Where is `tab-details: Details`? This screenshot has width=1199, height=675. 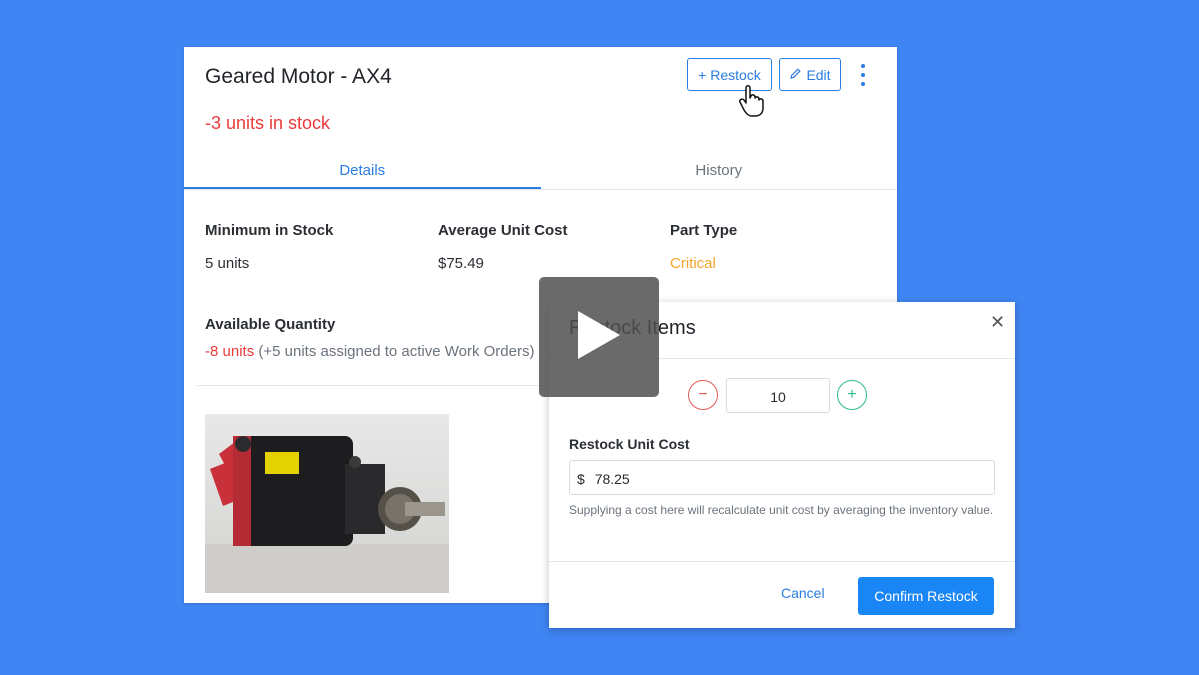
tab-details: Details is located at coordinates (362, 171).